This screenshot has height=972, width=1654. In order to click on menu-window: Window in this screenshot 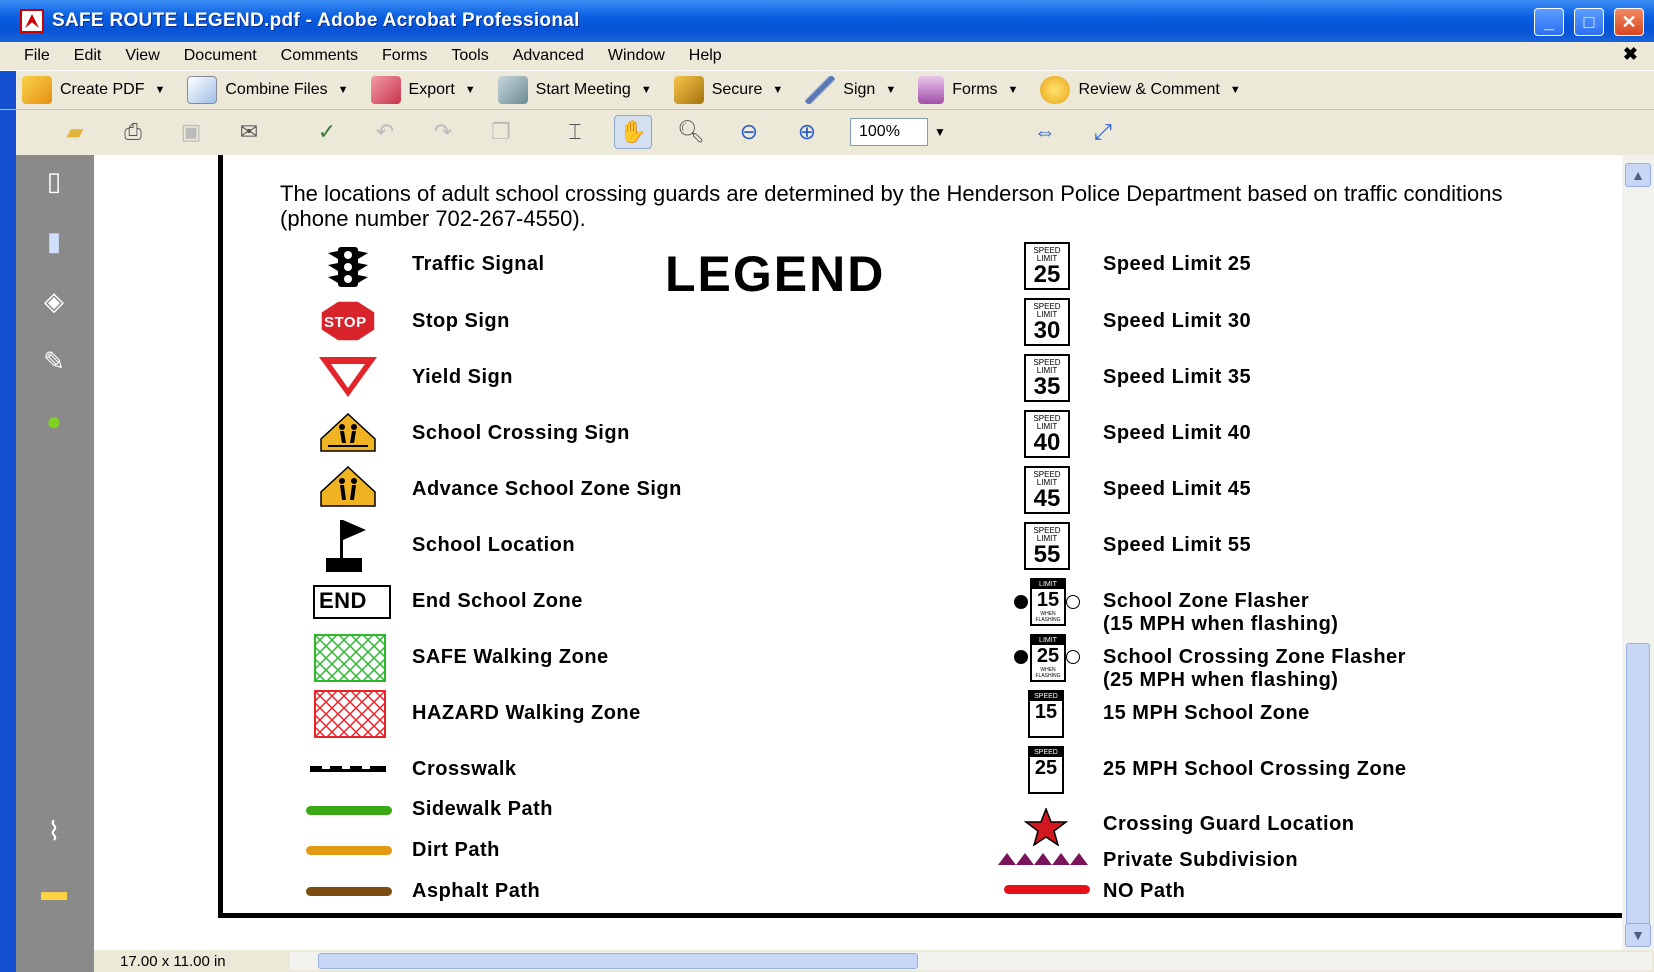, I will do `click(636, 56)`.